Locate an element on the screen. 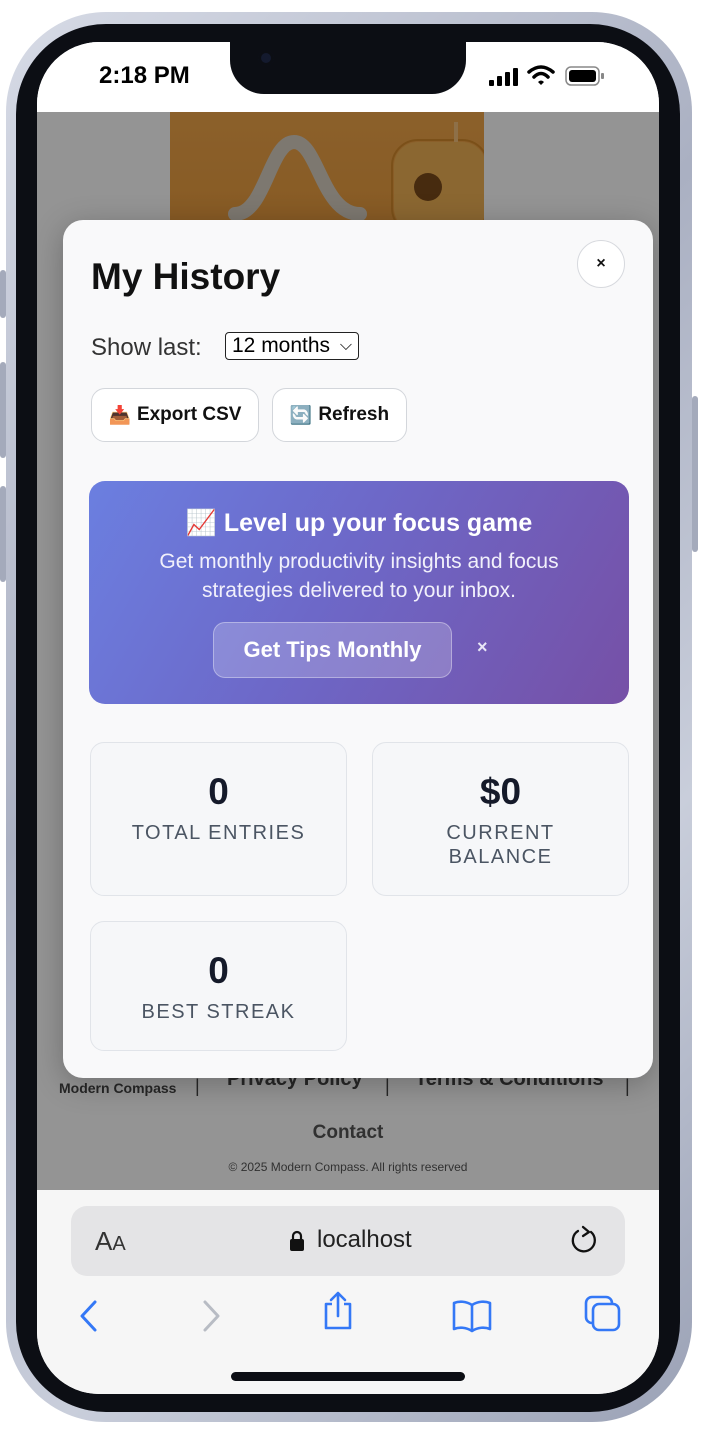 Image resolution: width=716 pixels, height=1430 pixels. refresh-icon: 🔄 is located at coordinates (301, 414).